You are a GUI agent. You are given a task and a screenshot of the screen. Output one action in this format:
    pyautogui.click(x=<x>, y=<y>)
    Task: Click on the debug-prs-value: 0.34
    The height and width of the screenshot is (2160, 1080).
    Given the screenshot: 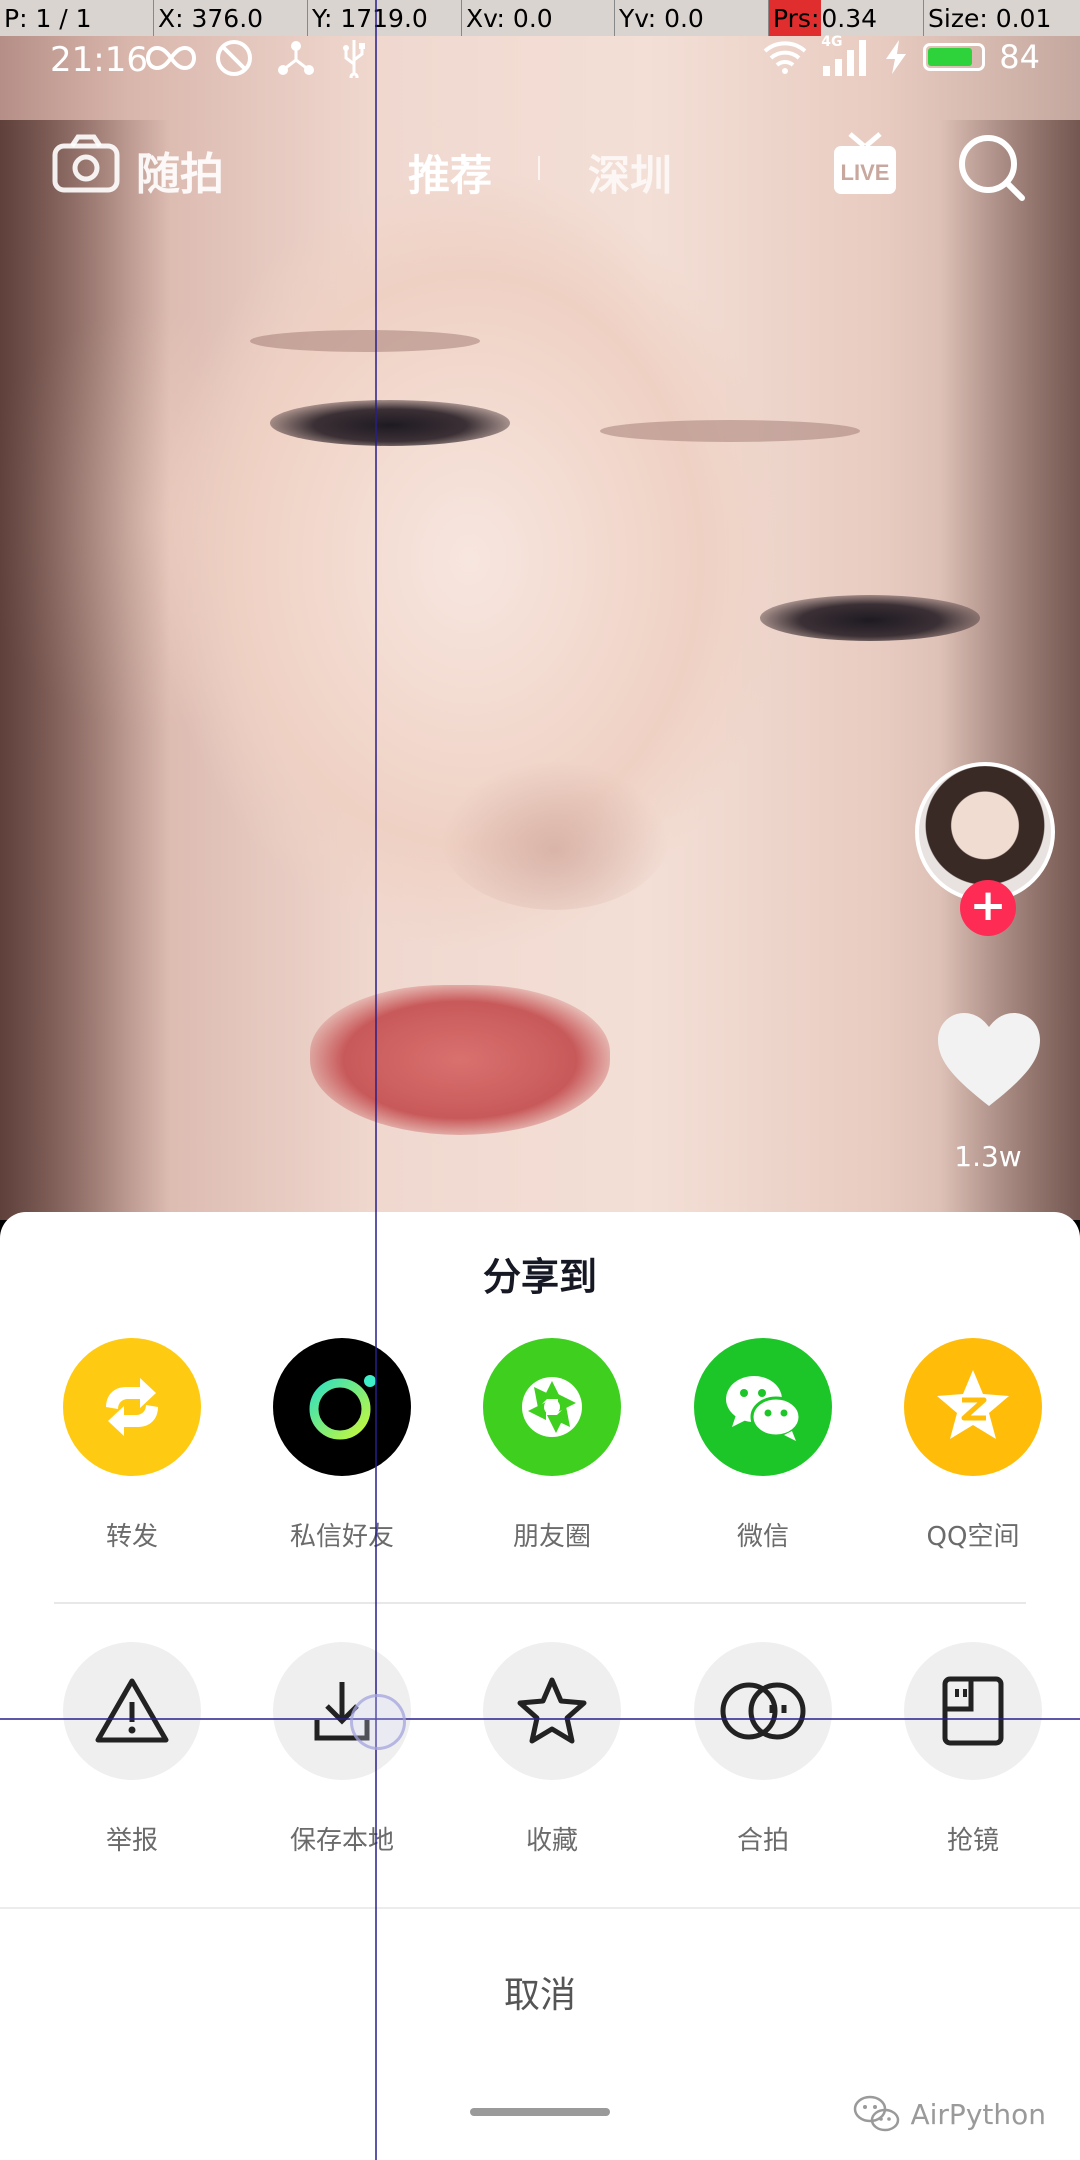 What is the action you would take?
    pyautogui.click(x=849, y=18)
    